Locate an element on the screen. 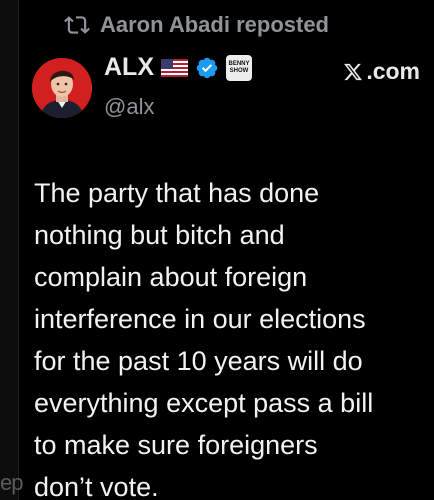  avatar-image is located at coordinates (62, 88).